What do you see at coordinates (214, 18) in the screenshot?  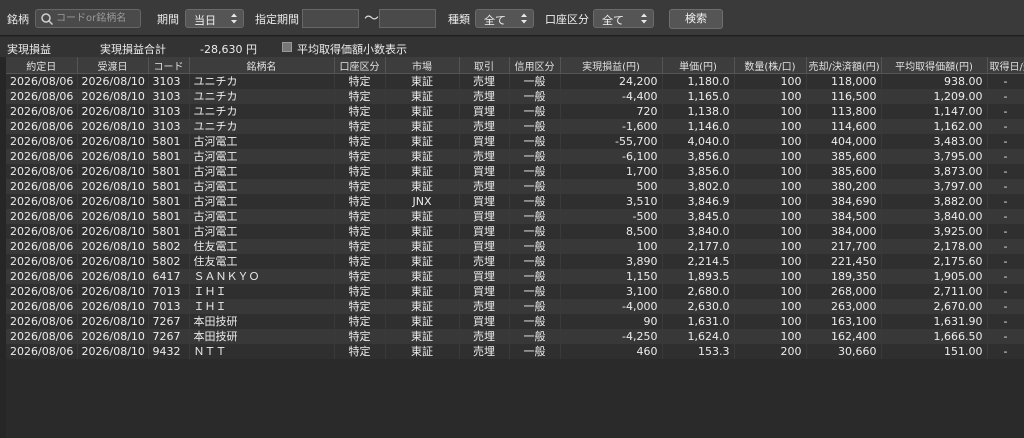 I see `period-select: 当日` at bounding box center [214, 18].